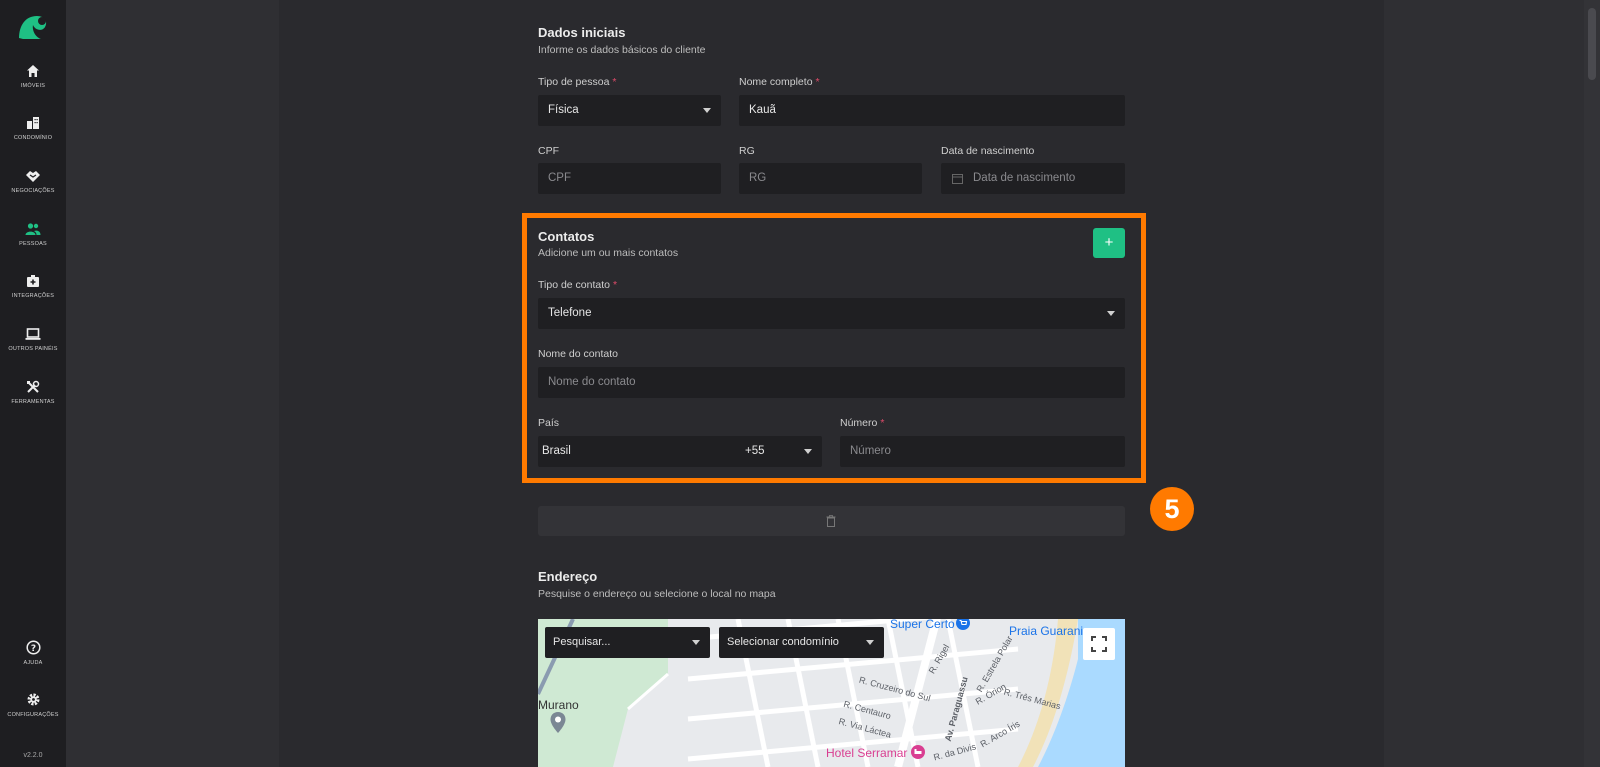 Image resolution: width=1600 pixels, height=767 pixels. I want to click on tools-icon, so click(33, 386).